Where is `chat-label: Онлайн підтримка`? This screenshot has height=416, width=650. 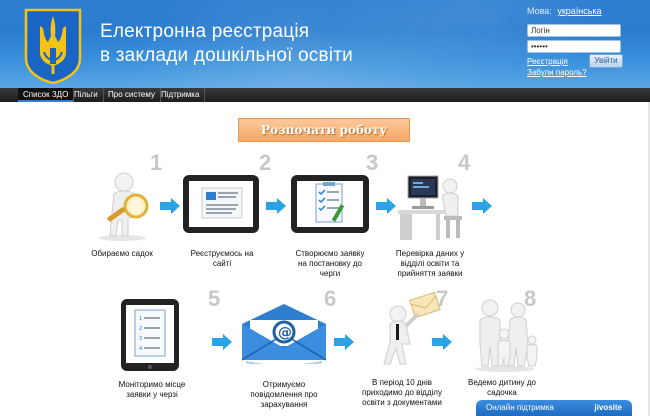 chat-label: Онлайн підтримка is located at coordinates (520, 407).